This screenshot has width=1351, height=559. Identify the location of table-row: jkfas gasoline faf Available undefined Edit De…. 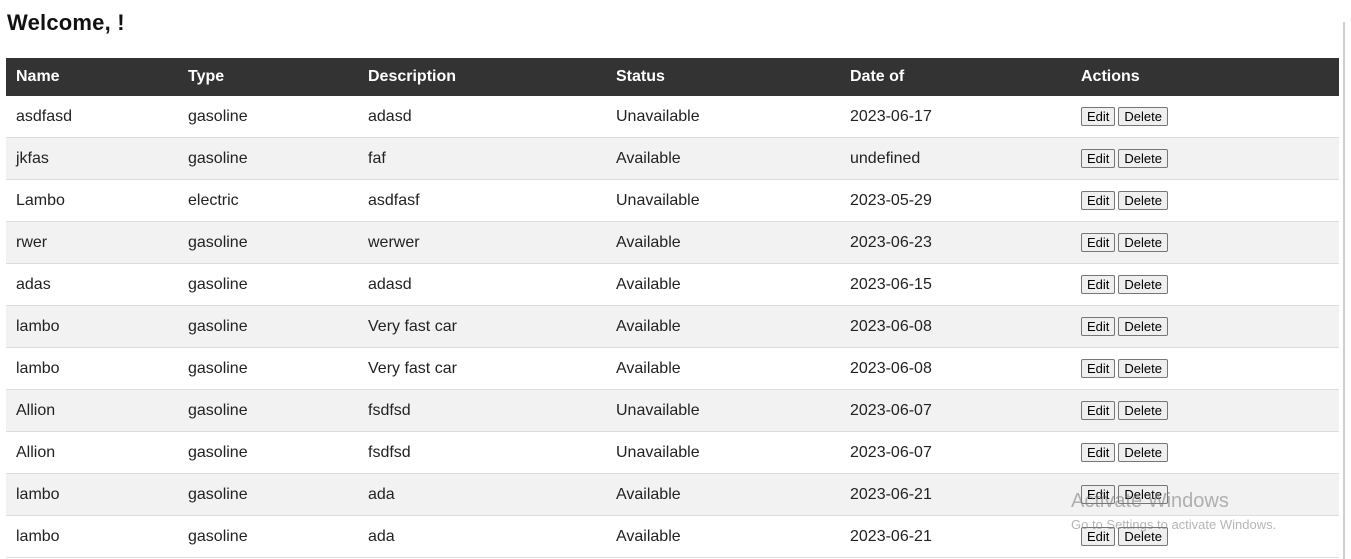
(672, 158).